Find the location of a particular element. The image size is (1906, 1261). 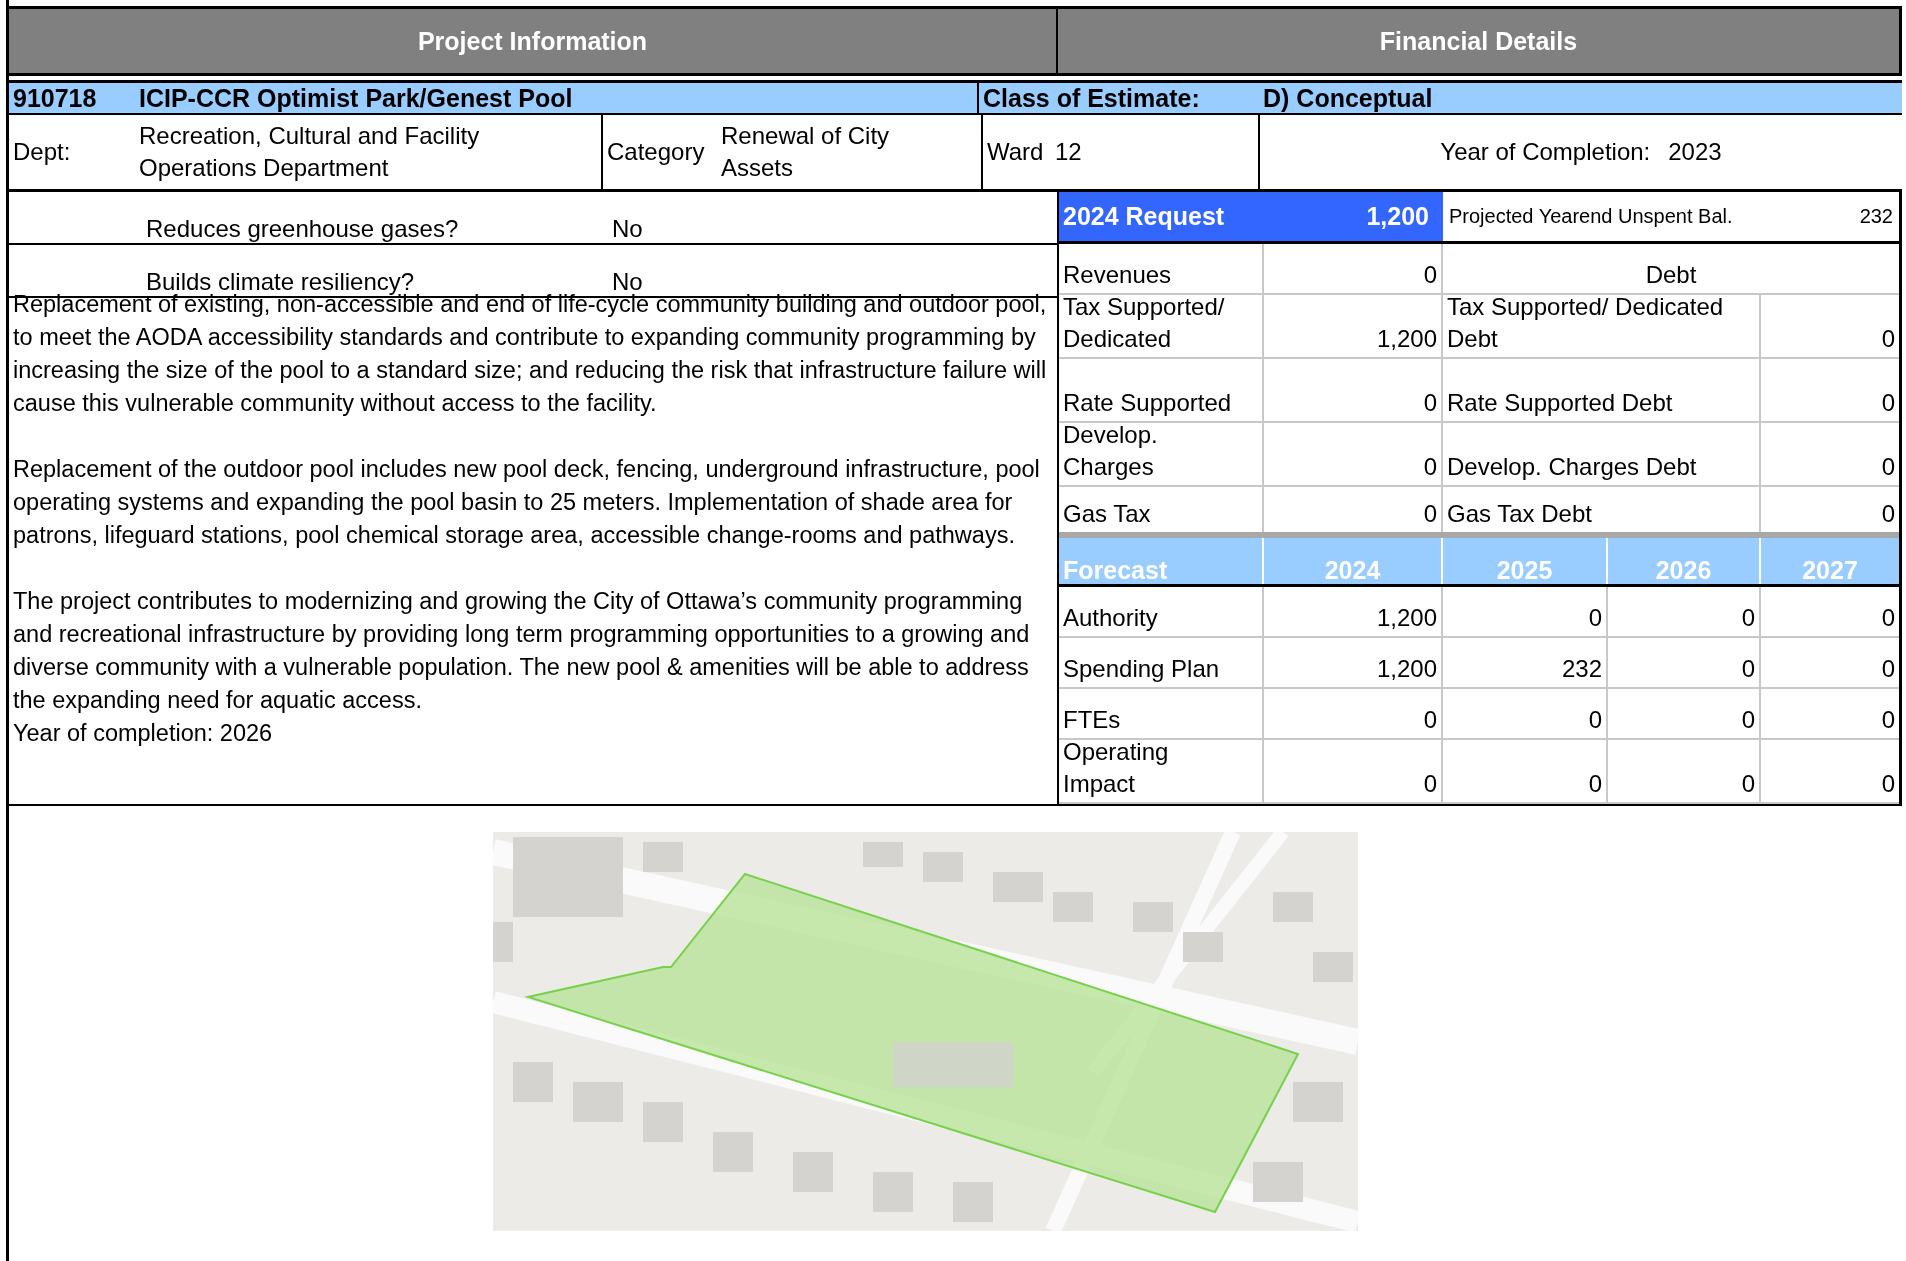

description-paragraph: The project contributes to modernizing and growing the City of Ottawa’s community programming and recreational infrastructure by providing long term programming opportunities to a growing and diverse community with a vulnerable population. The new pool & amenities will be able to address the expanding need for aquatic access. is located at coordinates (522, 651).